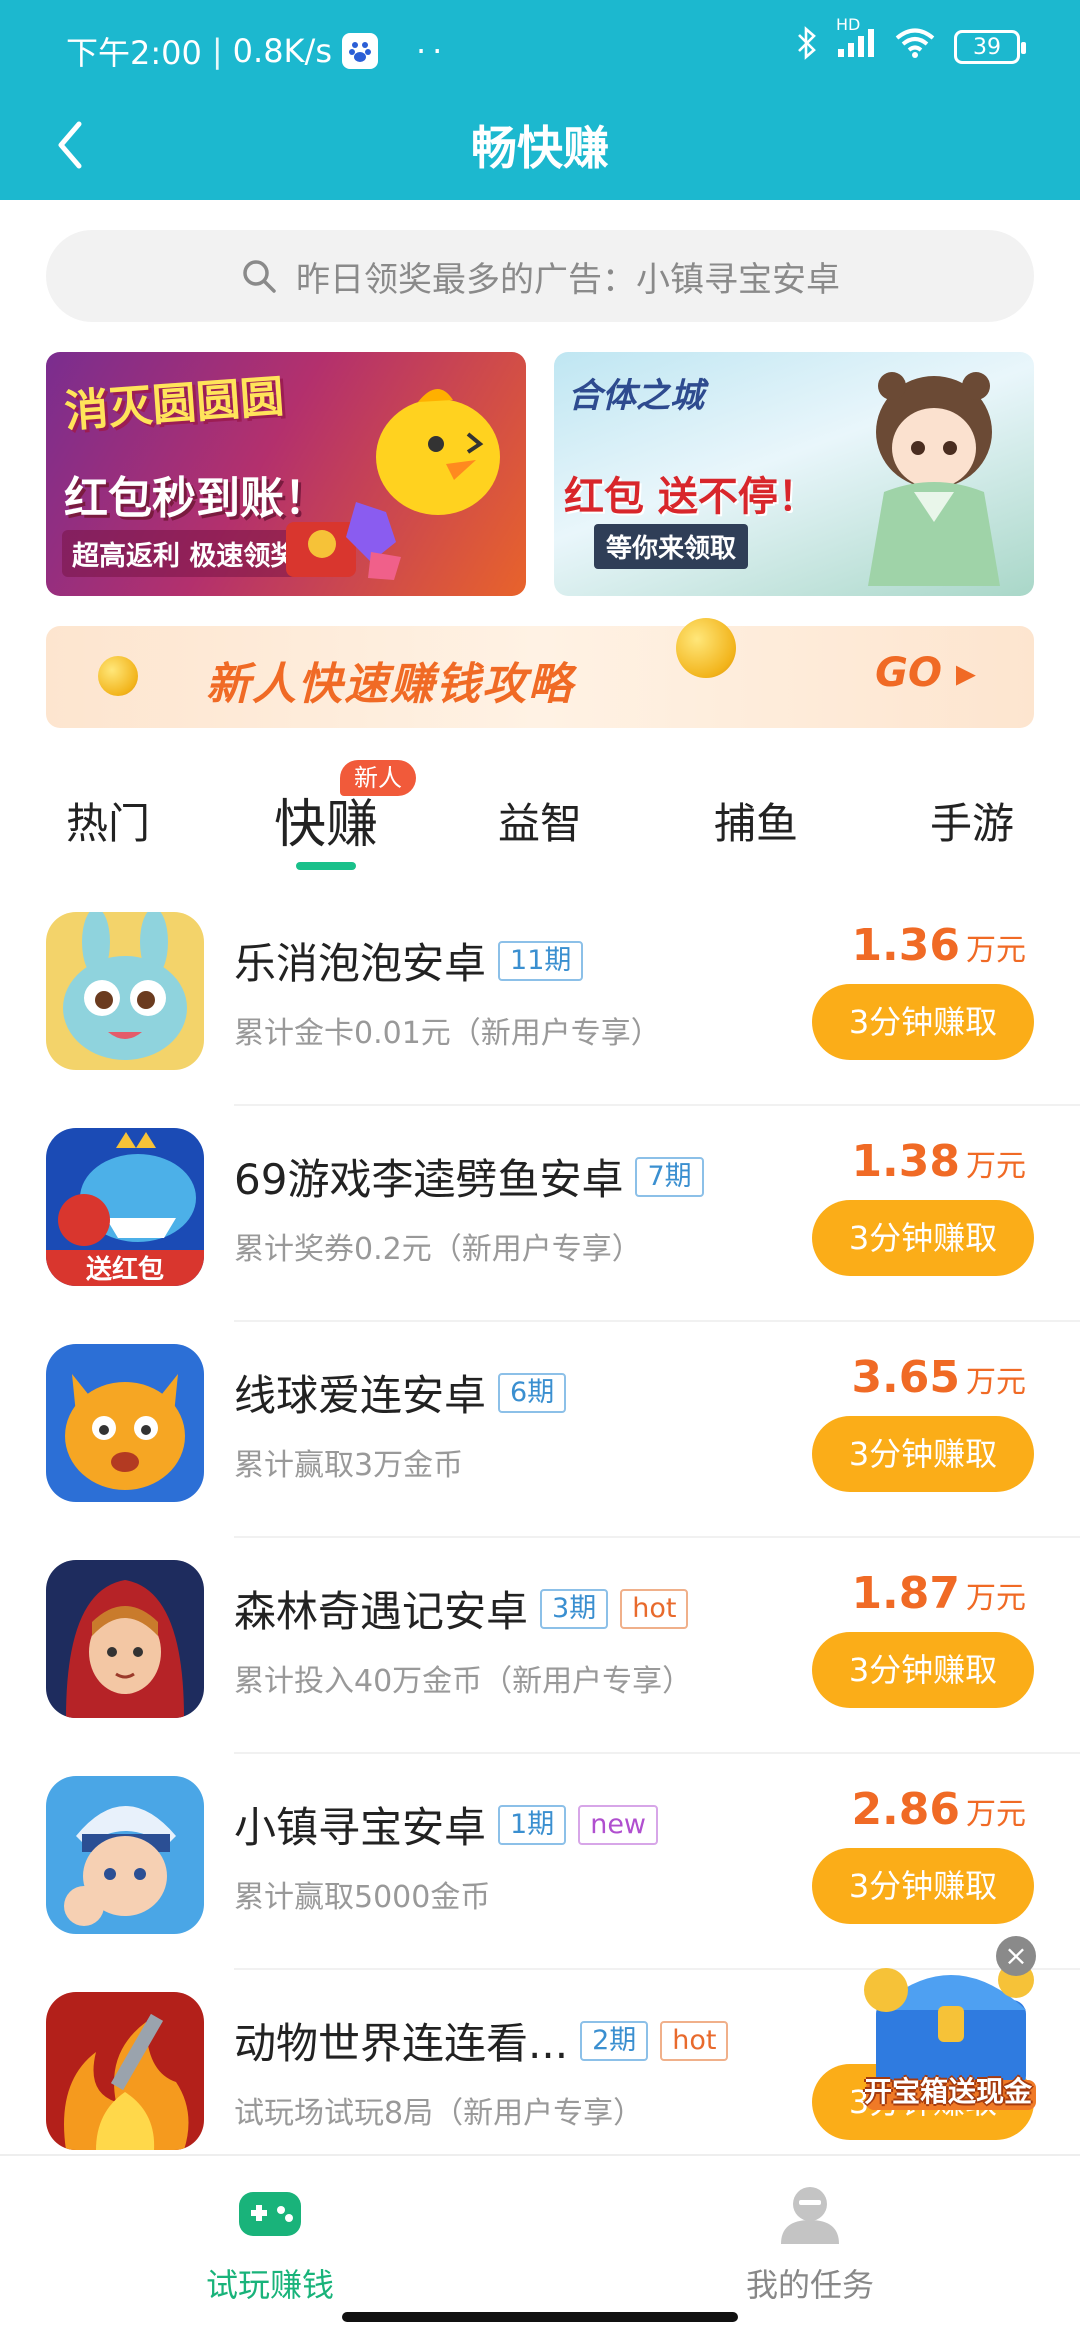 The image size is (1080, 2340). I want to click on new-user-badge: 新人, so click(378, 778).